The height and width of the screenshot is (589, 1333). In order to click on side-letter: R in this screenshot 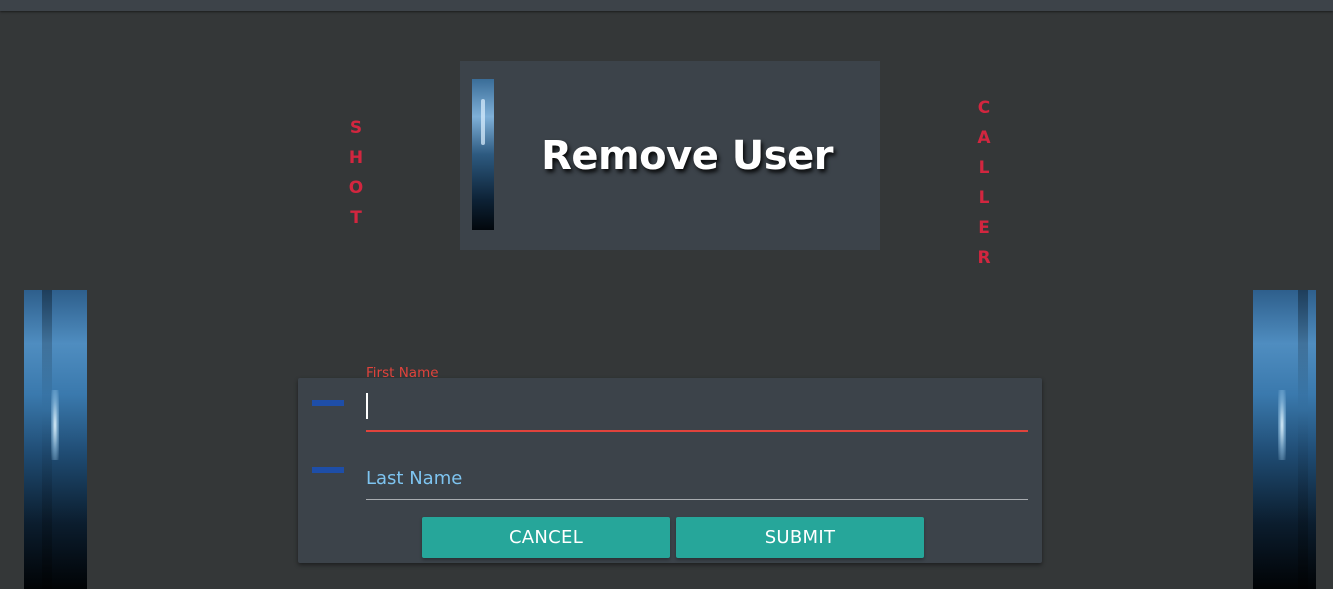, I will do `click(984, 258)`.